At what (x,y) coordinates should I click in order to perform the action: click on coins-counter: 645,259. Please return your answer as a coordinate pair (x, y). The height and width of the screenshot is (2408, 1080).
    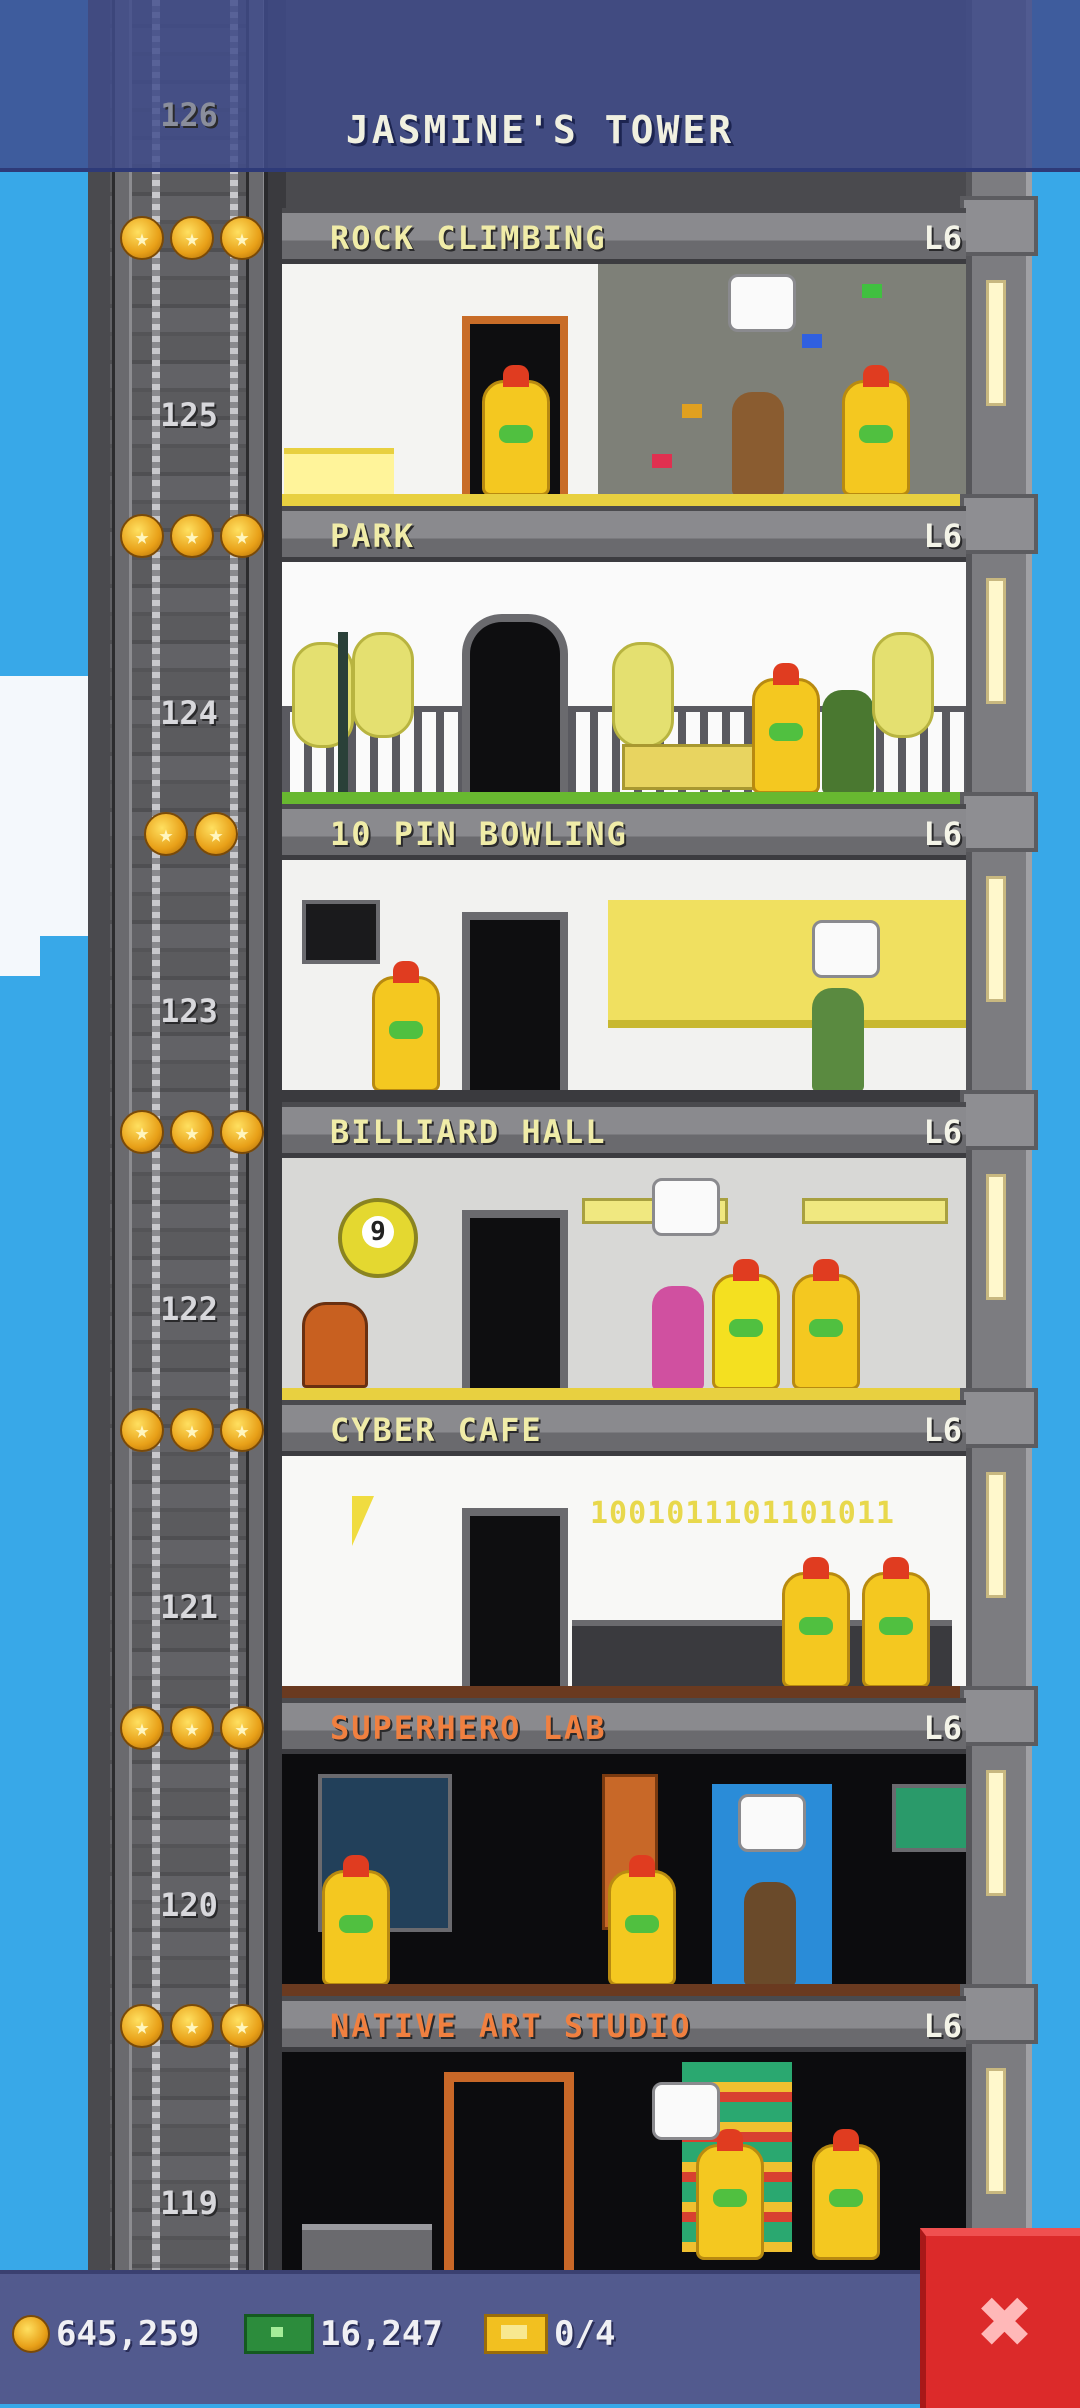
    Looking at the image, I should click on (105, 2334).